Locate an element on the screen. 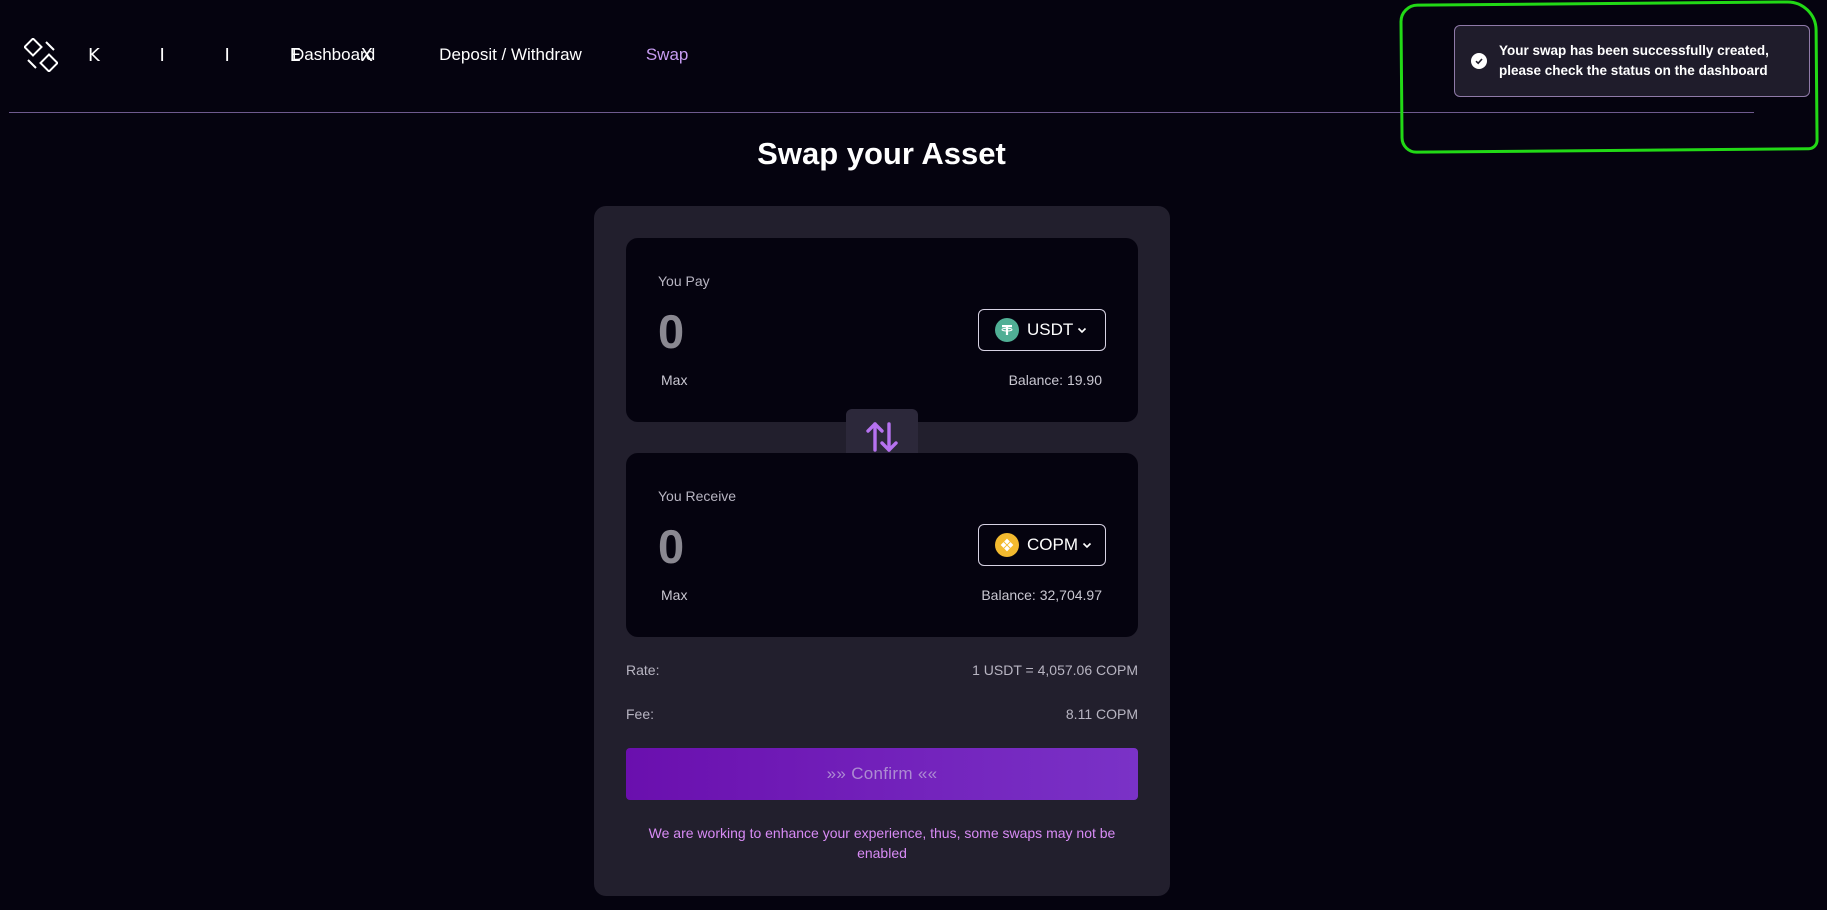 This screenshot has width=1827, height=910. receive-label: You Receive is located at coordinates (697, 496).